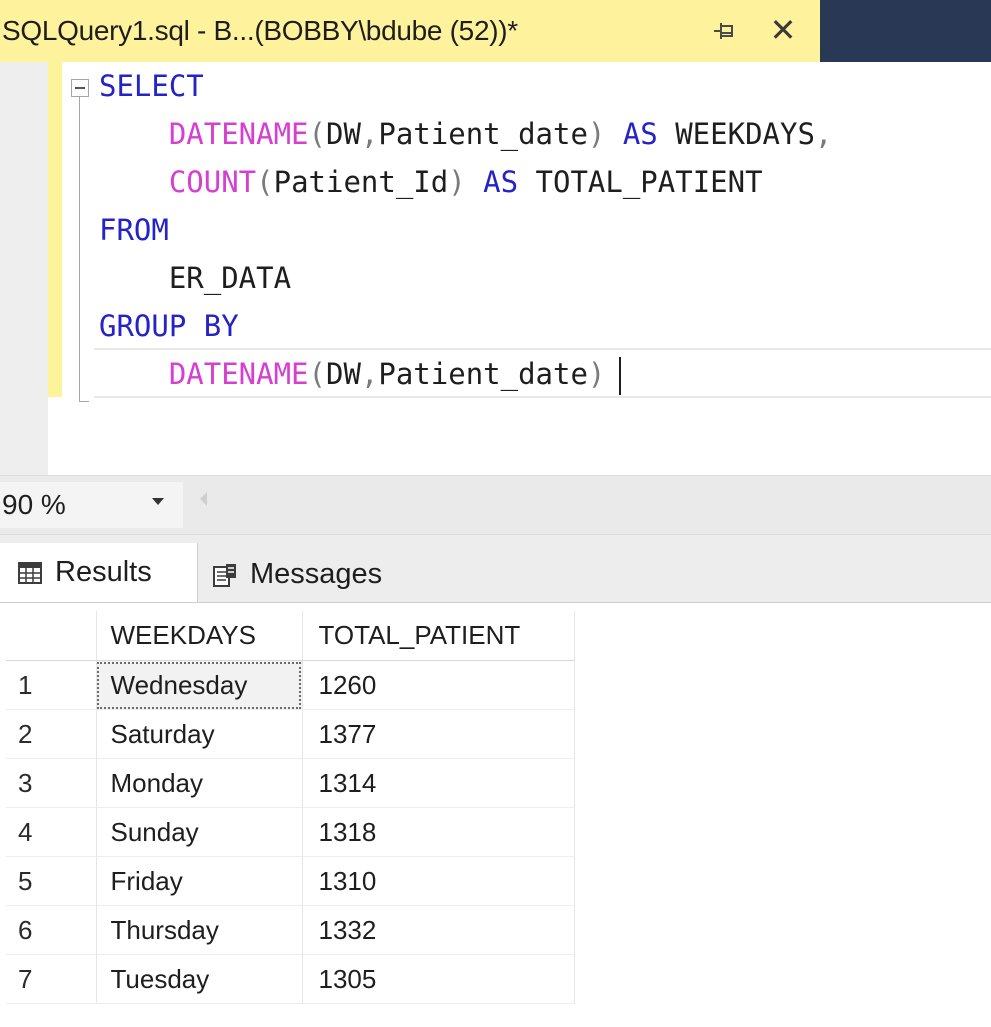 The height and width of the screenshot is (1027, 991). I want to click on table-row: 5 Friday 1310, so click(290, 881).